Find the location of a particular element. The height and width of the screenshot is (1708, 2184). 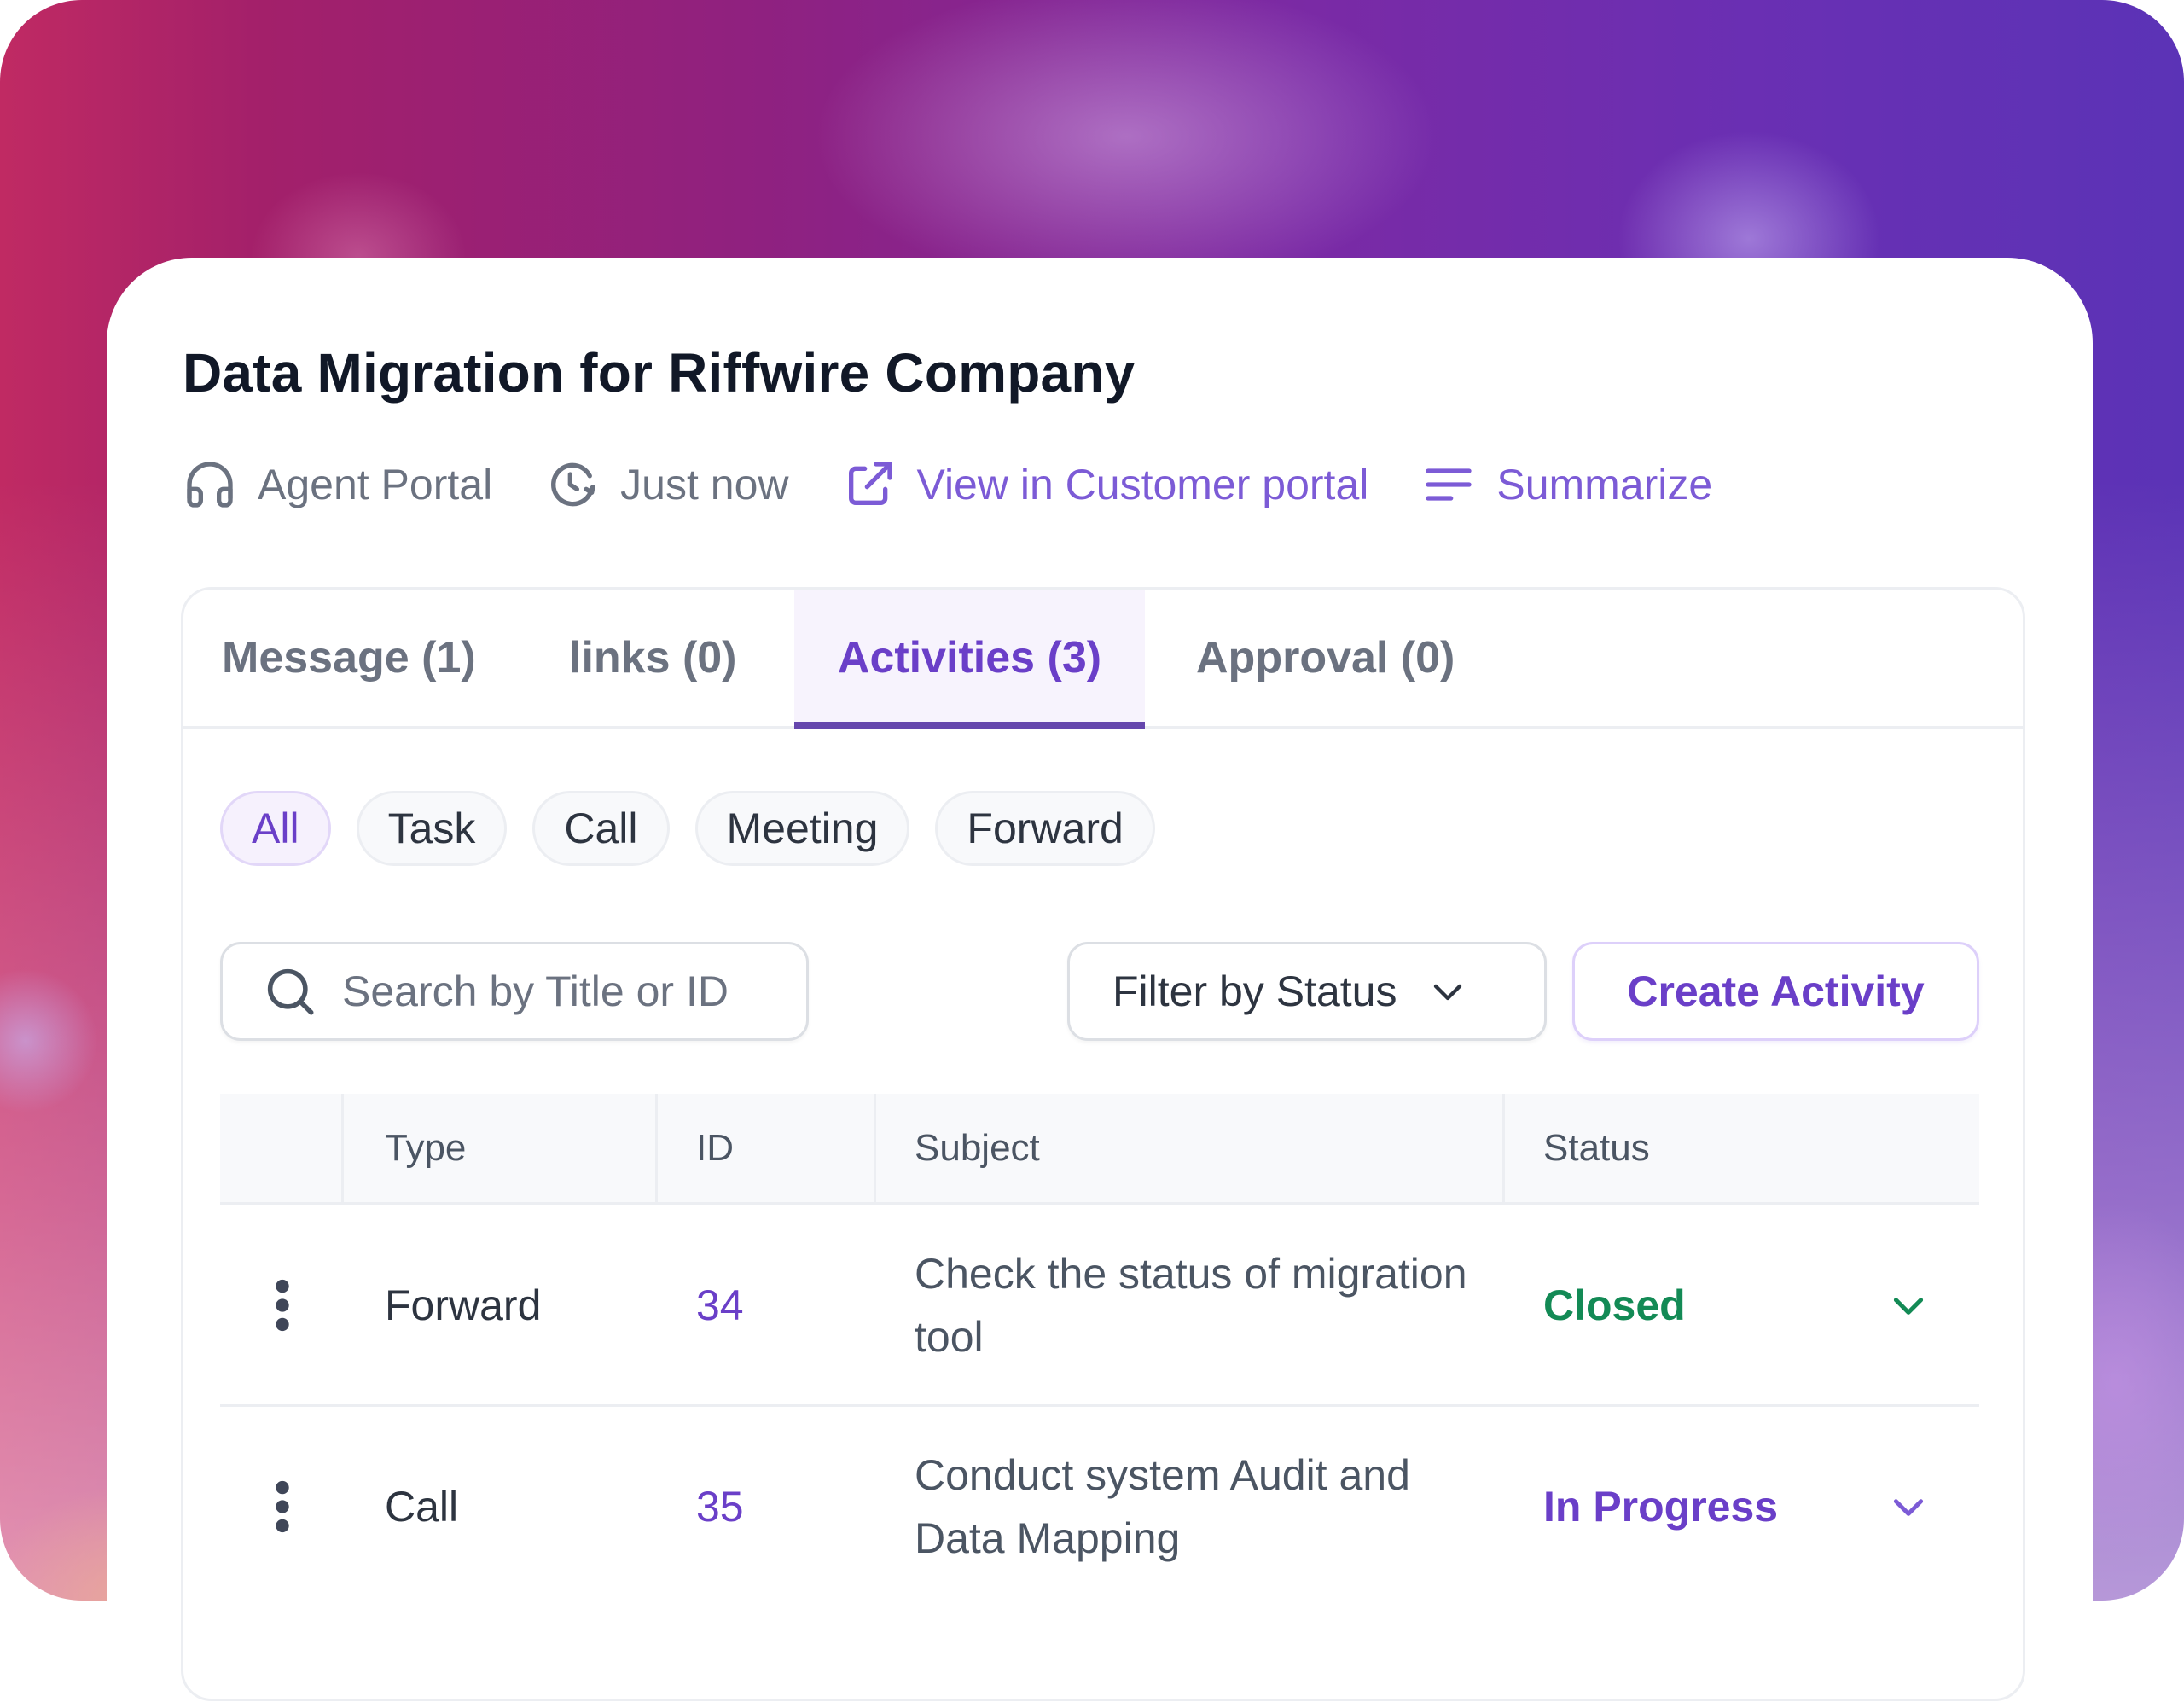

tab-approval-label: Approval (0) is located at coordinates (1325, 658).